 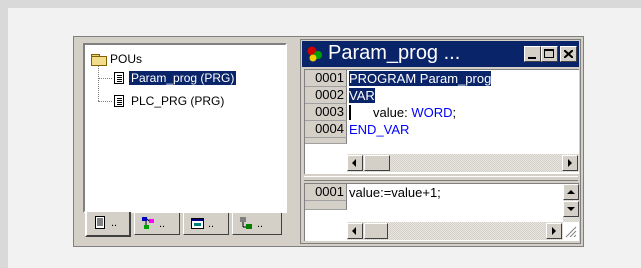 I want to click on tree-root-label: POUs, so click(x=126, y=59).